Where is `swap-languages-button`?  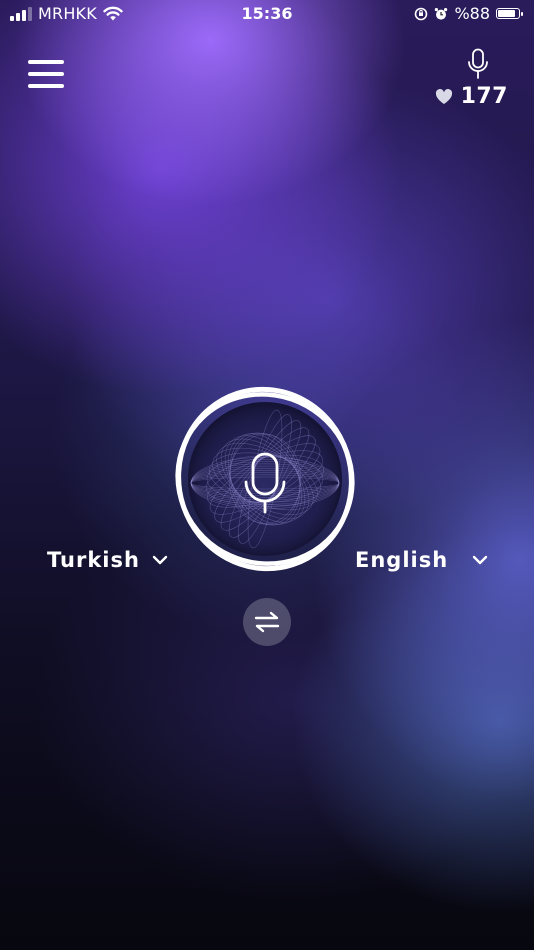
swap-languages-button is located at coordinates (267, 622).